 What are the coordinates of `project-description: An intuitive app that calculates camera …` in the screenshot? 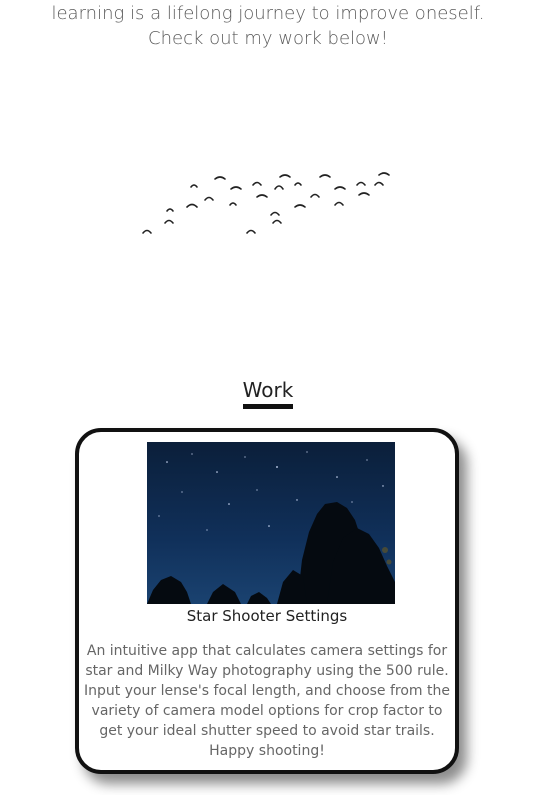 It's located at (267, 701).